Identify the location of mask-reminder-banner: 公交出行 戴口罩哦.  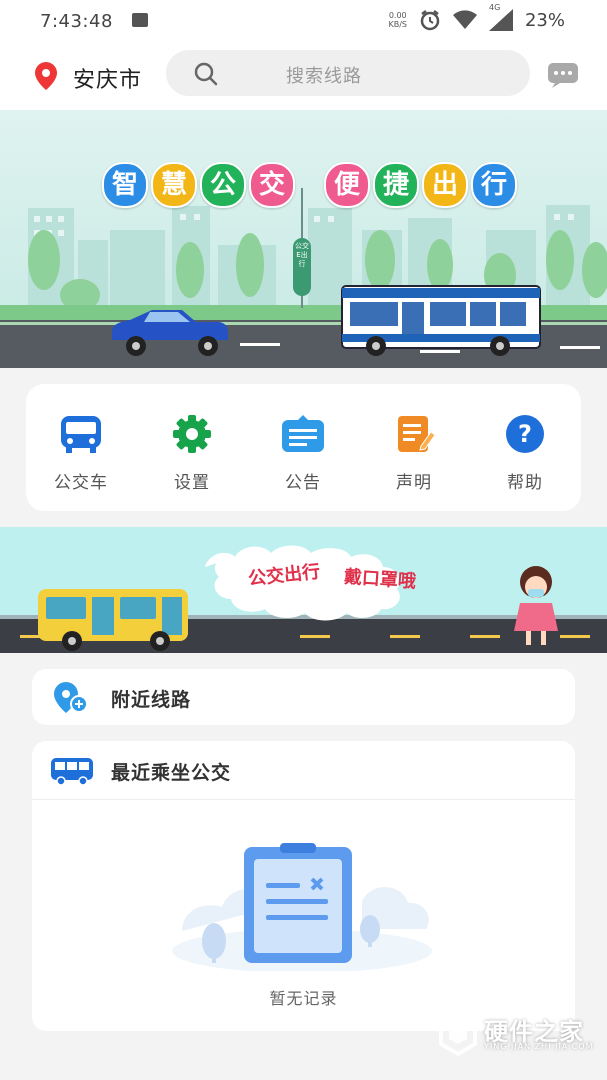
(303, 590).